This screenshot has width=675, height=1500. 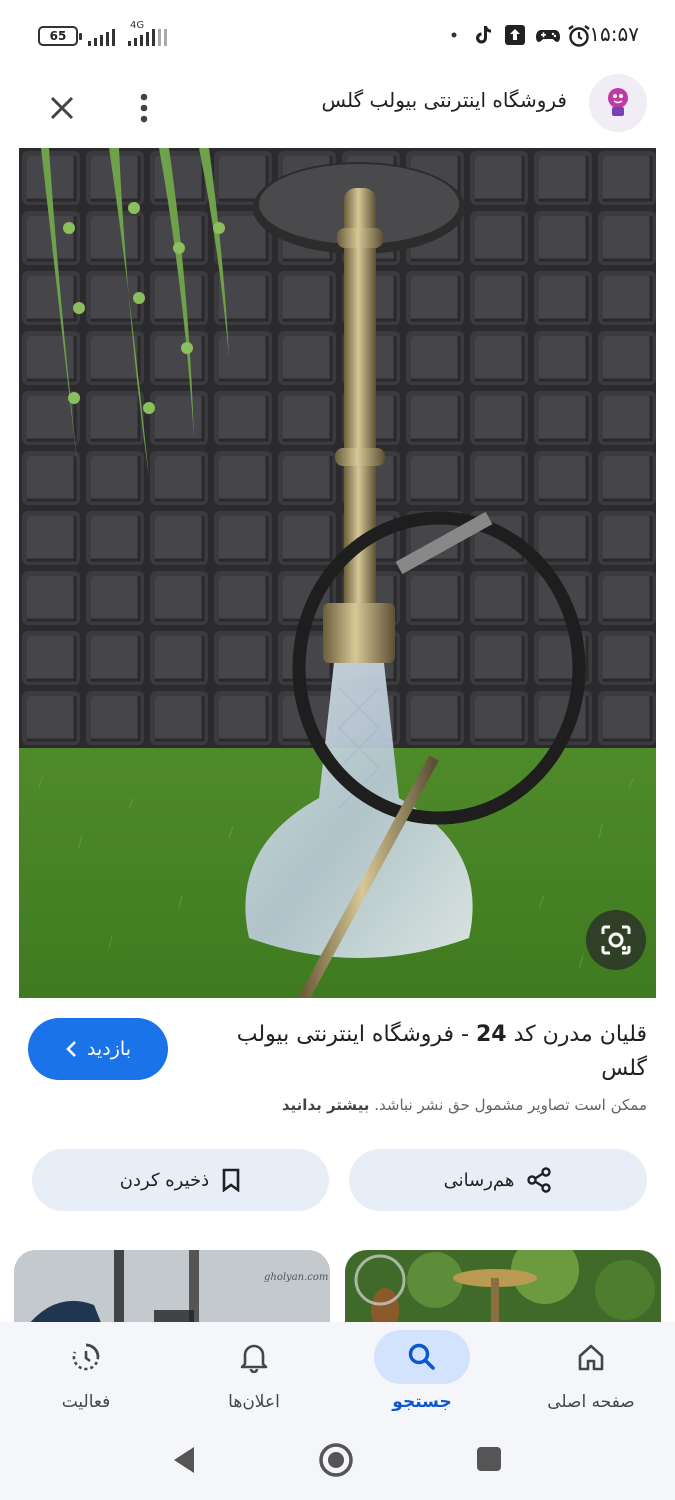 I want to click on site-logo, so click(x=618, y=103).